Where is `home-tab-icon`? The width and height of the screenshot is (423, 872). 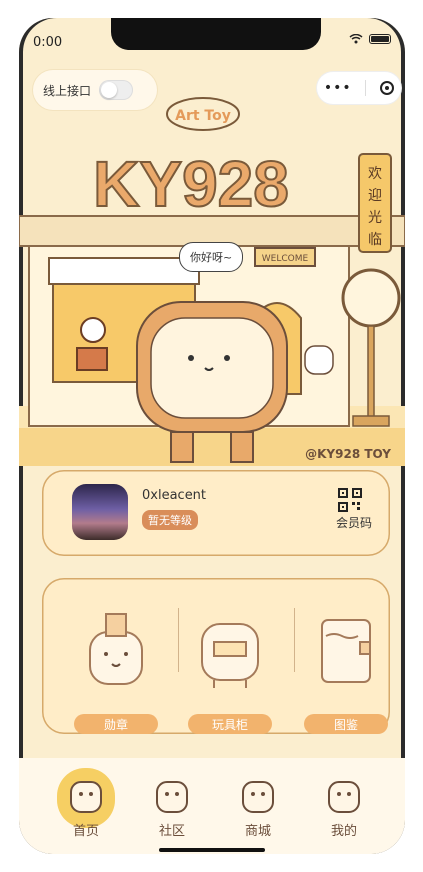
home-tab-icon is located at coordinates (86, 797).